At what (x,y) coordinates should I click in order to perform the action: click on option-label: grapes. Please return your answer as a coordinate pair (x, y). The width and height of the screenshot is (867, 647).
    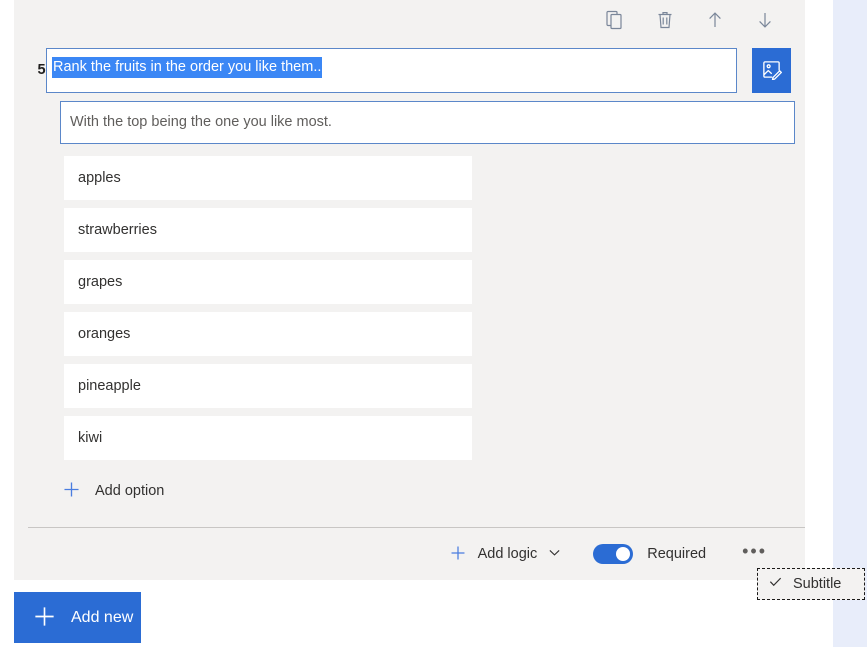
    Looking at the image, I should click on (100, 282).